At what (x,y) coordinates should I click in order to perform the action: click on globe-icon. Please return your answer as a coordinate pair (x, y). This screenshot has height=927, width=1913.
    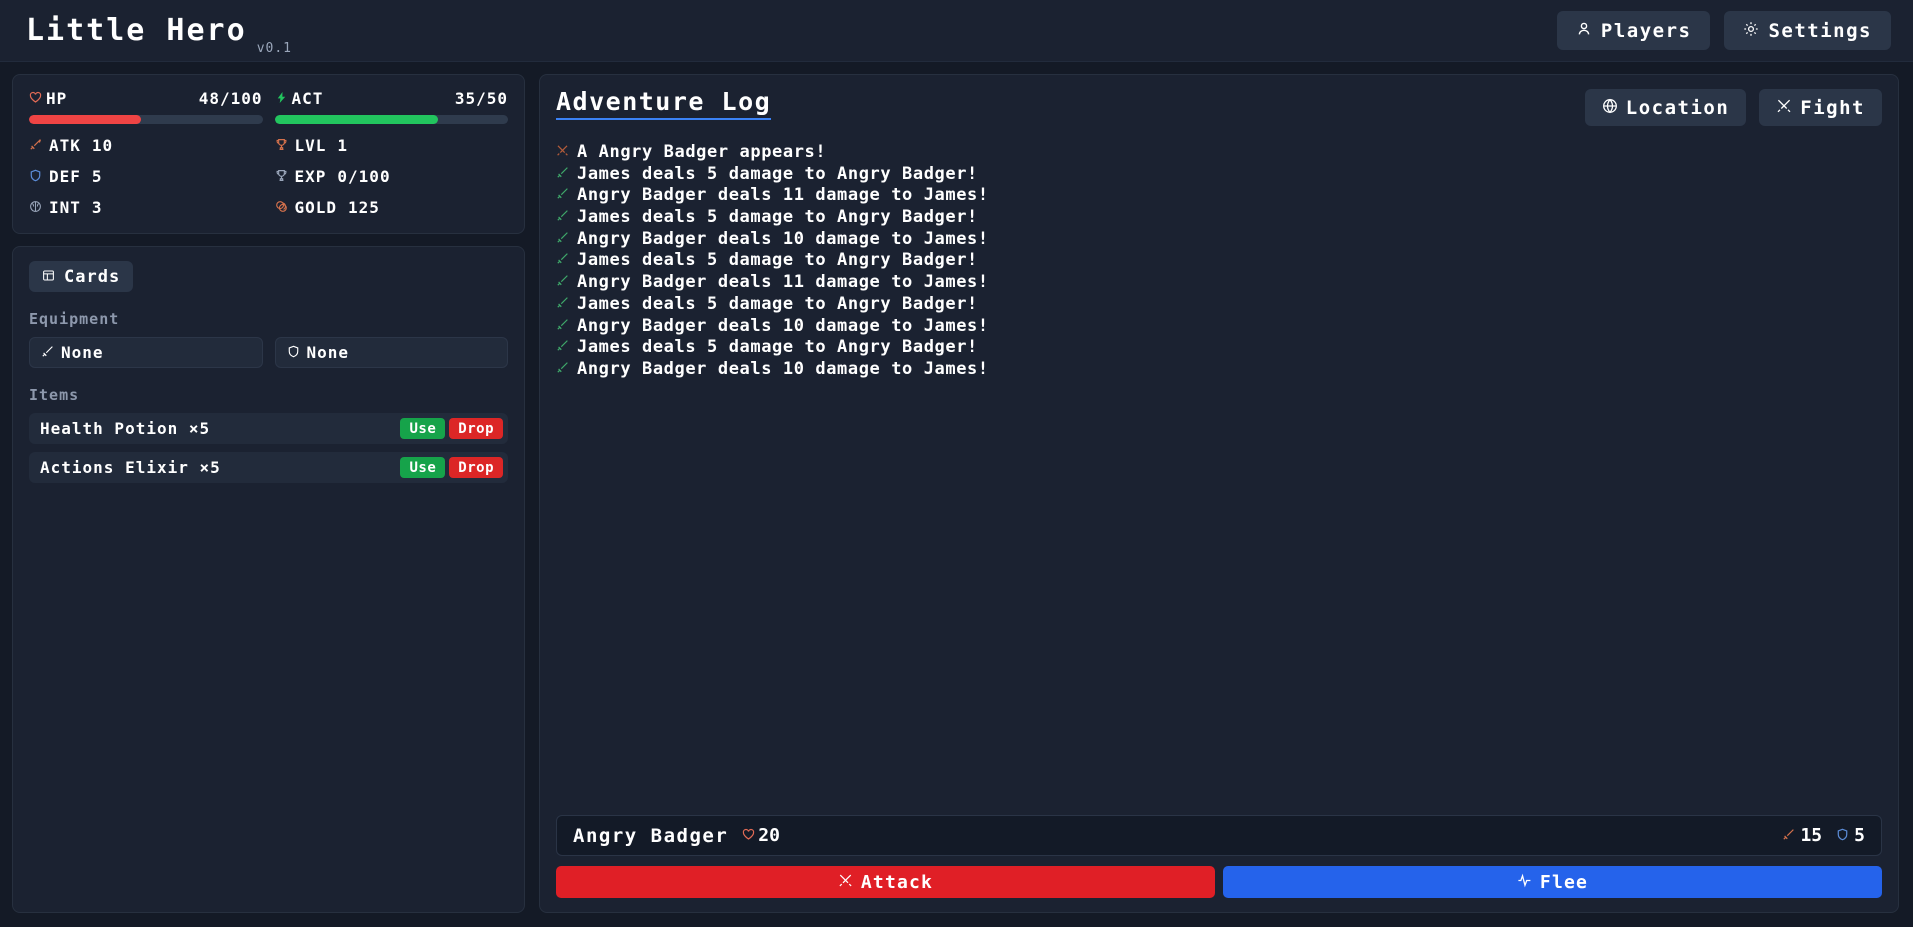
    Looking at the image, I should click on (1610, 108).